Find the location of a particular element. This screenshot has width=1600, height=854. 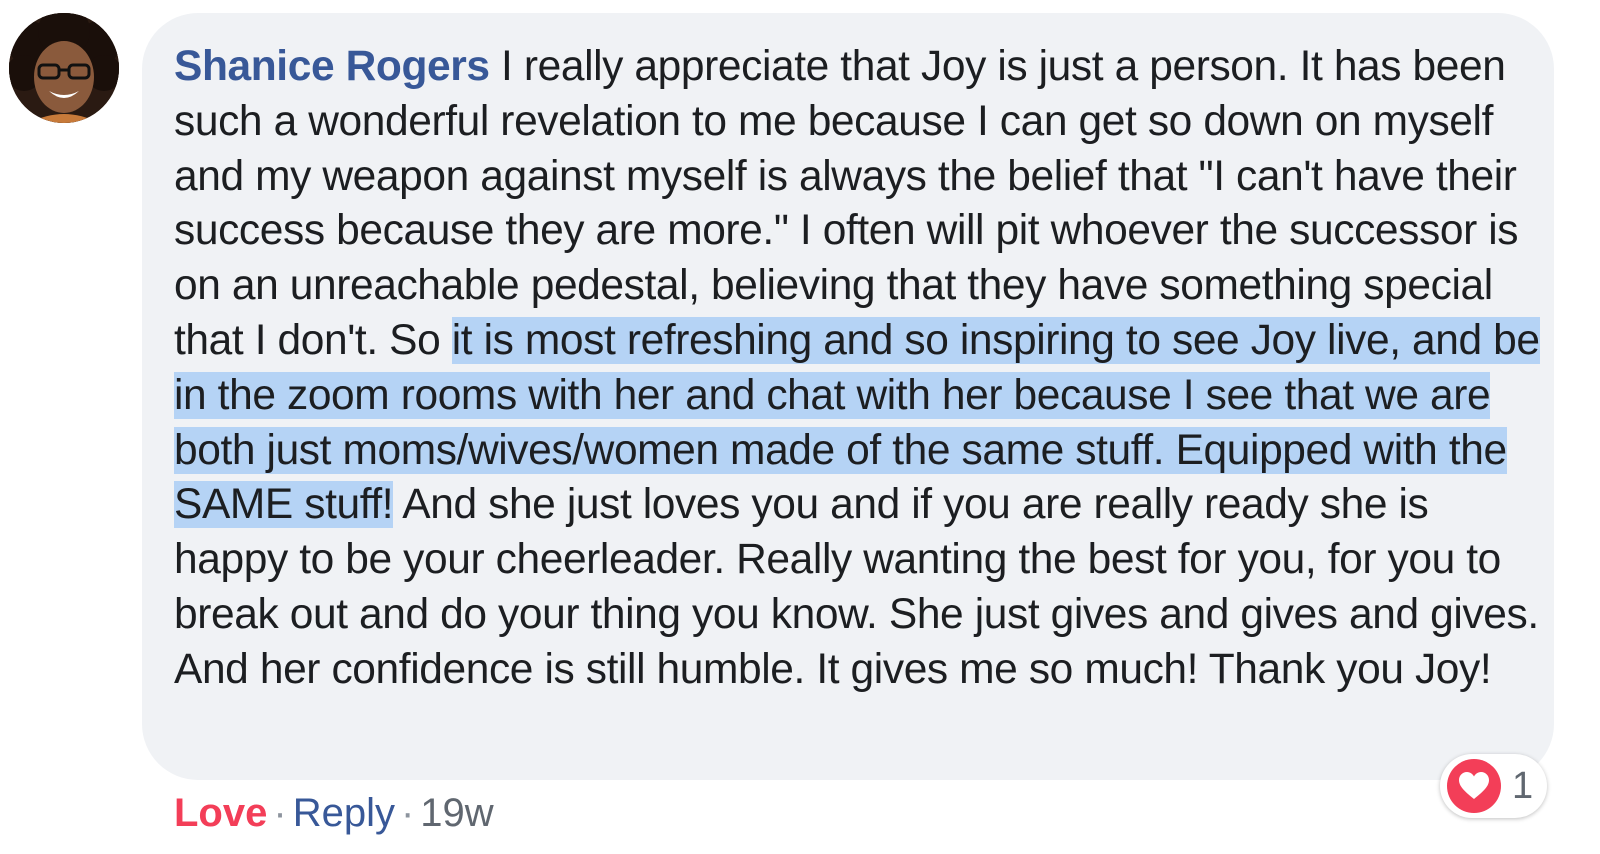

reaction-summary: 1 is located at coordinates (1493, 786).